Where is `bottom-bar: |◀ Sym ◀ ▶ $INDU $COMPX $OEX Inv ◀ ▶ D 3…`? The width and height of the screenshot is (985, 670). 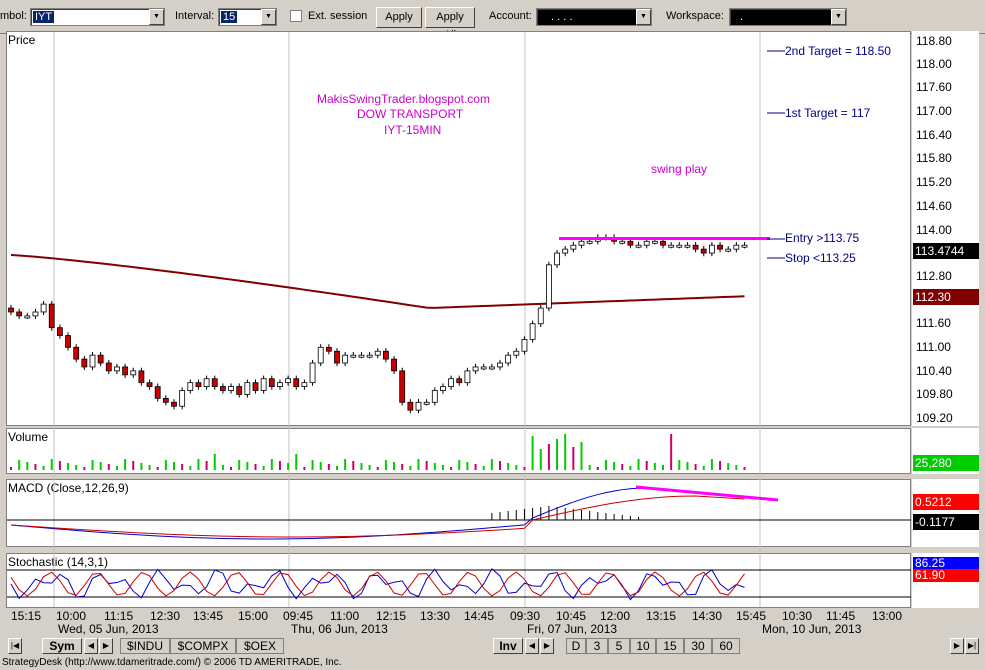 bottom-bar: |◀ Sym ◀ ▶ $INDU $COMPX $OEX Inv ◀ ▶ D 3… is located at coordinates (492, 646).